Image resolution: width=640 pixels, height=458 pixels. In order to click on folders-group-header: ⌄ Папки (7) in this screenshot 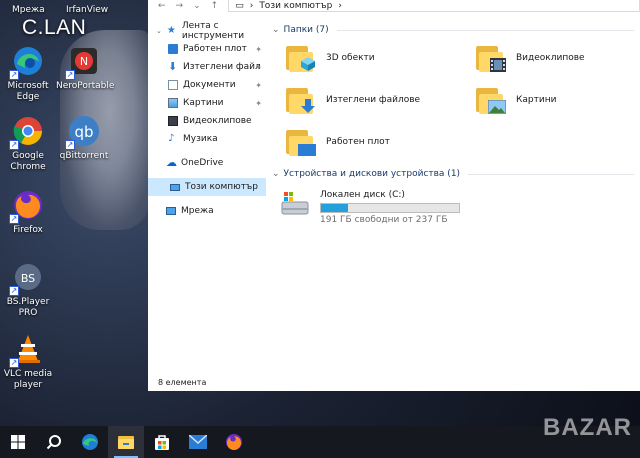, I will do `click(455, 30)`.